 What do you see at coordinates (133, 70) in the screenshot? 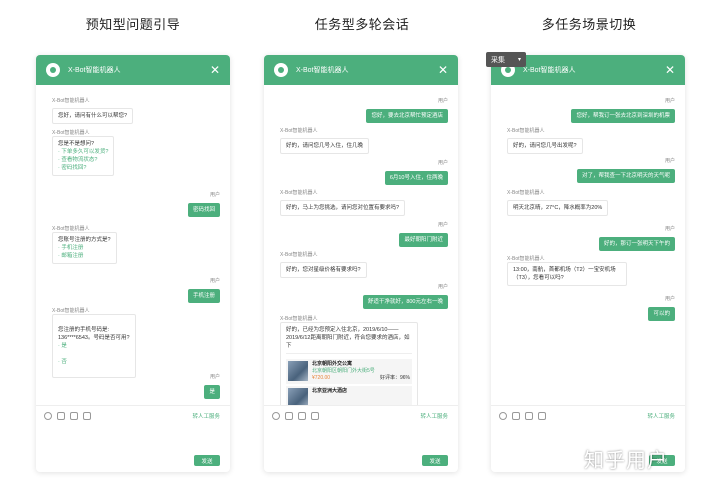
I see `panel-header: X-Bot智能机器人 ✕` at bounding box center [133, 70].